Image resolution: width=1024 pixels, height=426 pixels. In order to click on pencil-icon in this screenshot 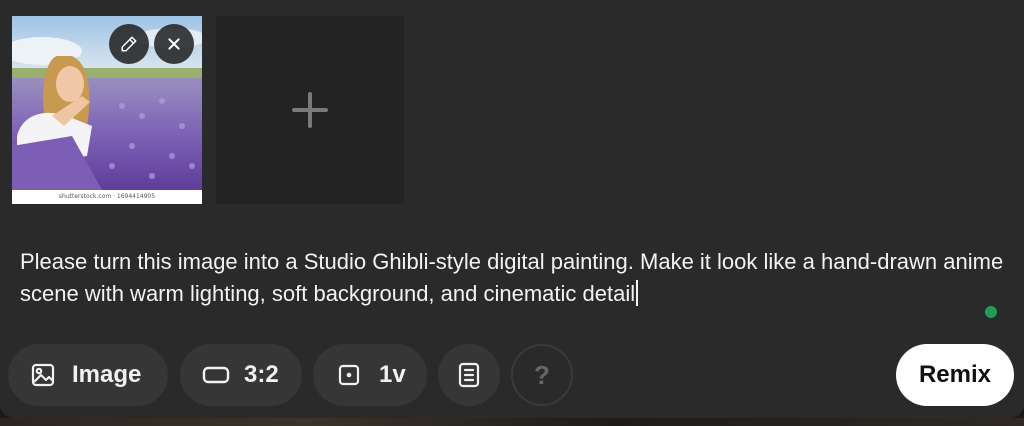, I will do `click(129, 44)`.